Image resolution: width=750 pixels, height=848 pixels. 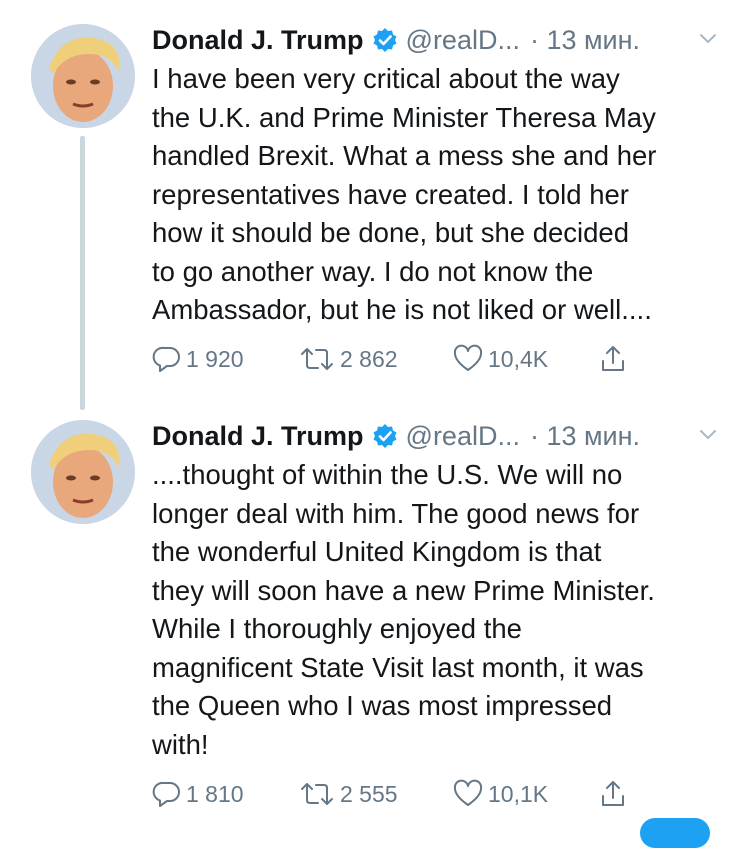 I want to click on reply-button: 1 810, so click(x=198, y=794).